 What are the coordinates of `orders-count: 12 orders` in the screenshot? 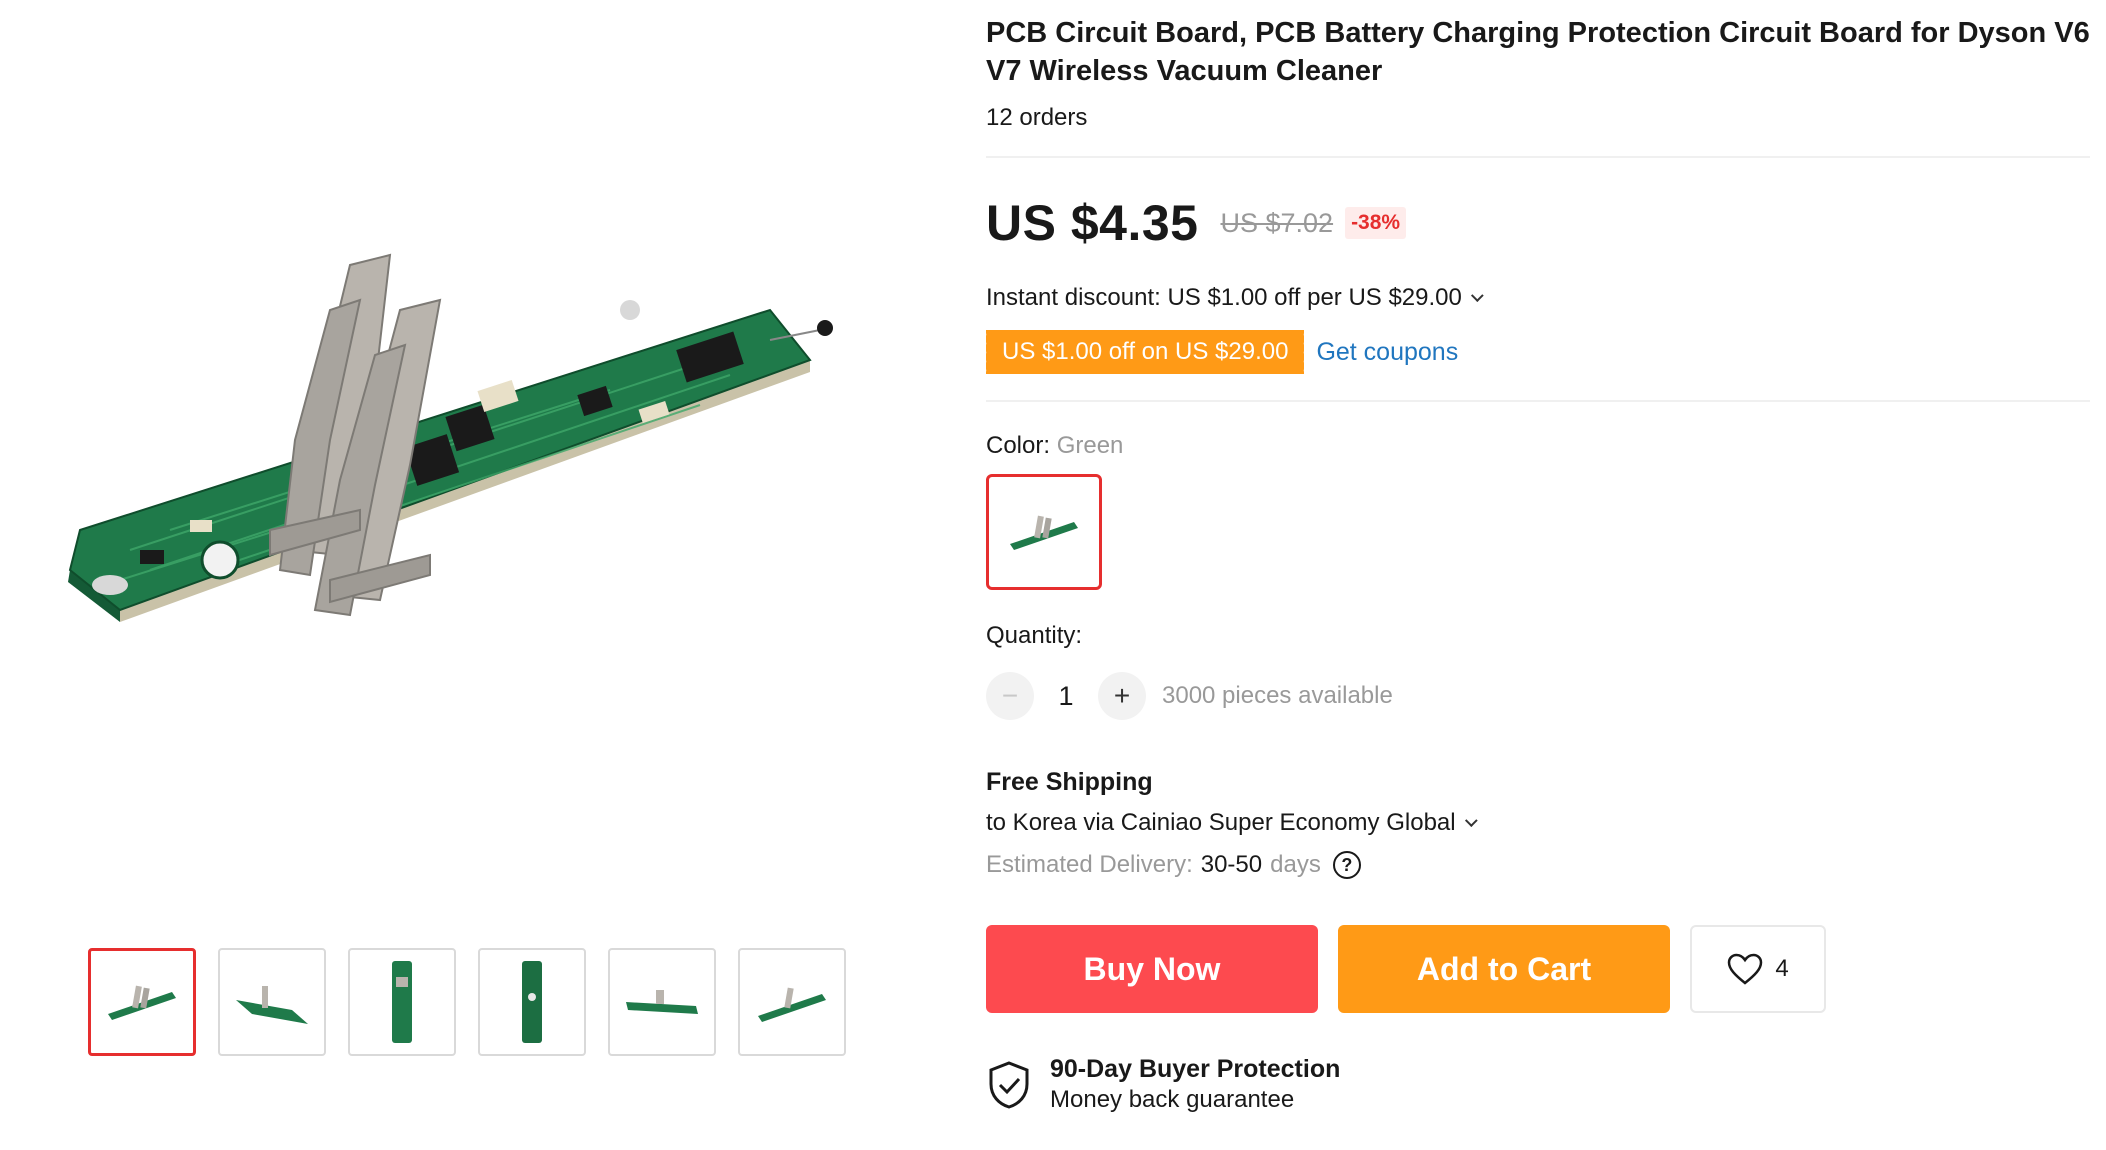 It's located at (1037, 117).